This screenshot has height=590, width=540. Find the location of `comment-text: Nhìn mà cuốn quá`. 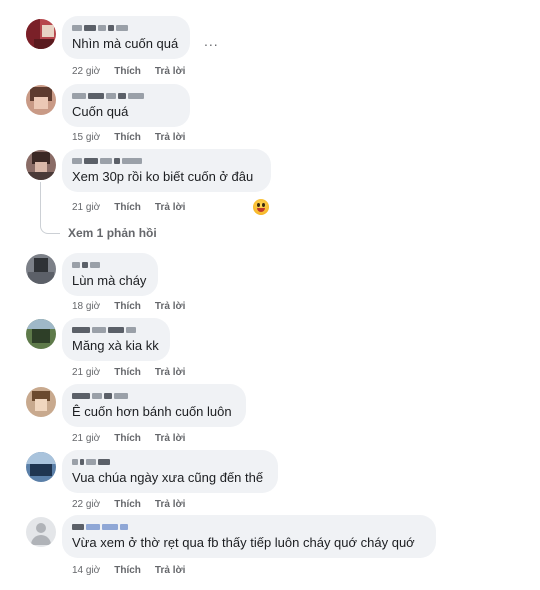

comment-text: Nhìn mà cuốn quá is located at coordinates (125, 43).